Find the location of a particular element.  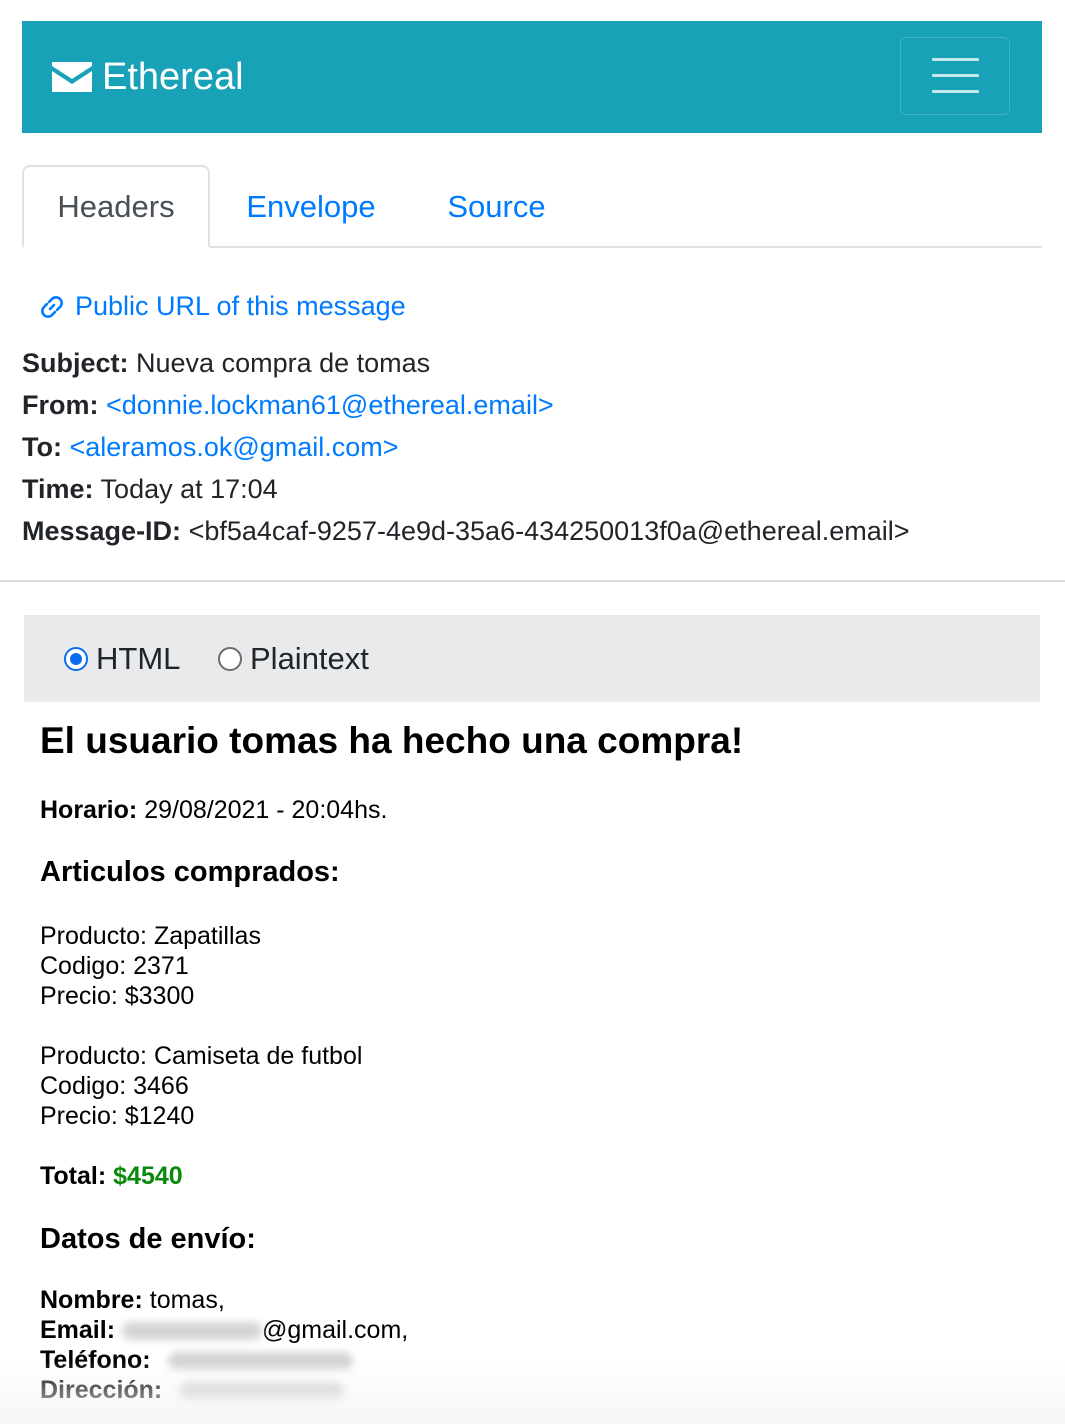

public-url-link: Public URL of this message is located at coordinates (221, 306).